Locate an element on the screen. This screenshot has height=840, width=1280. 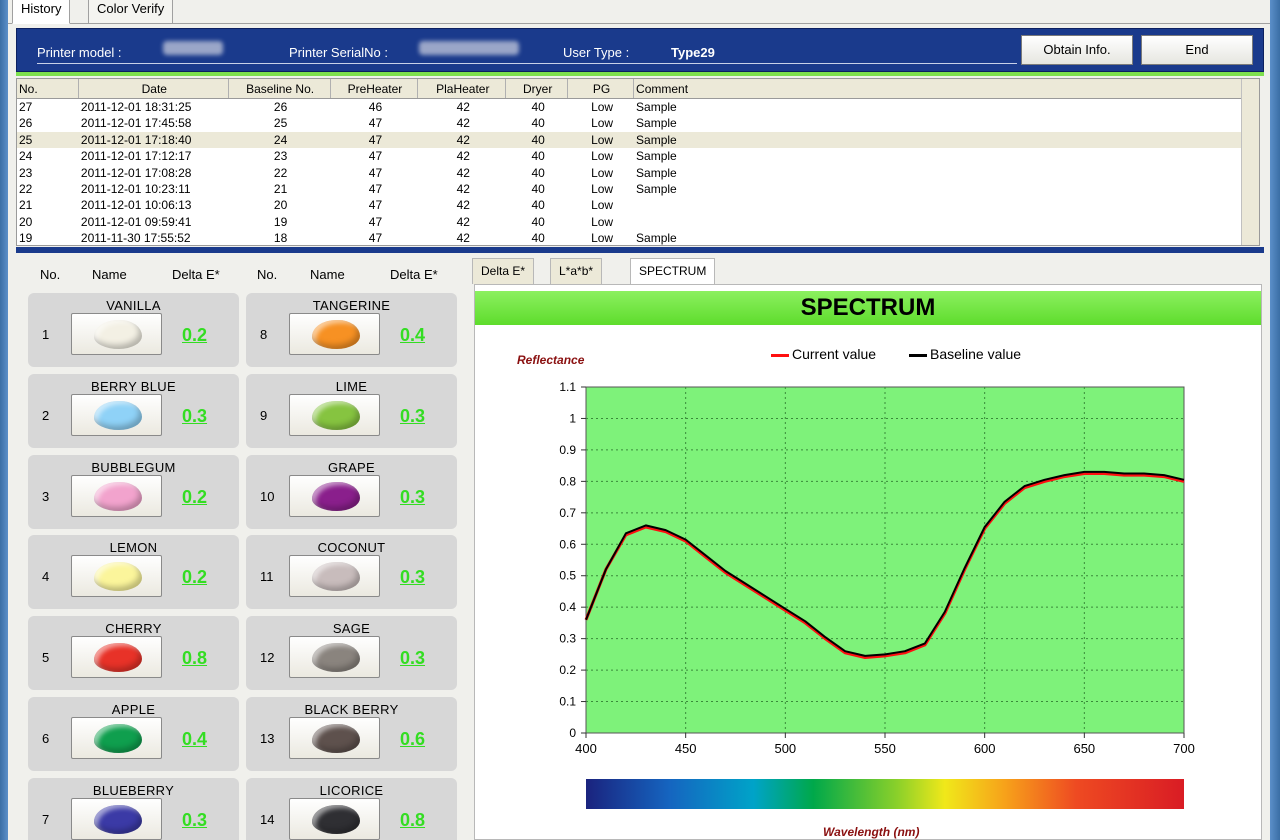
color-card: SAGE 12 0.3 is located at coordinates (351, 653).